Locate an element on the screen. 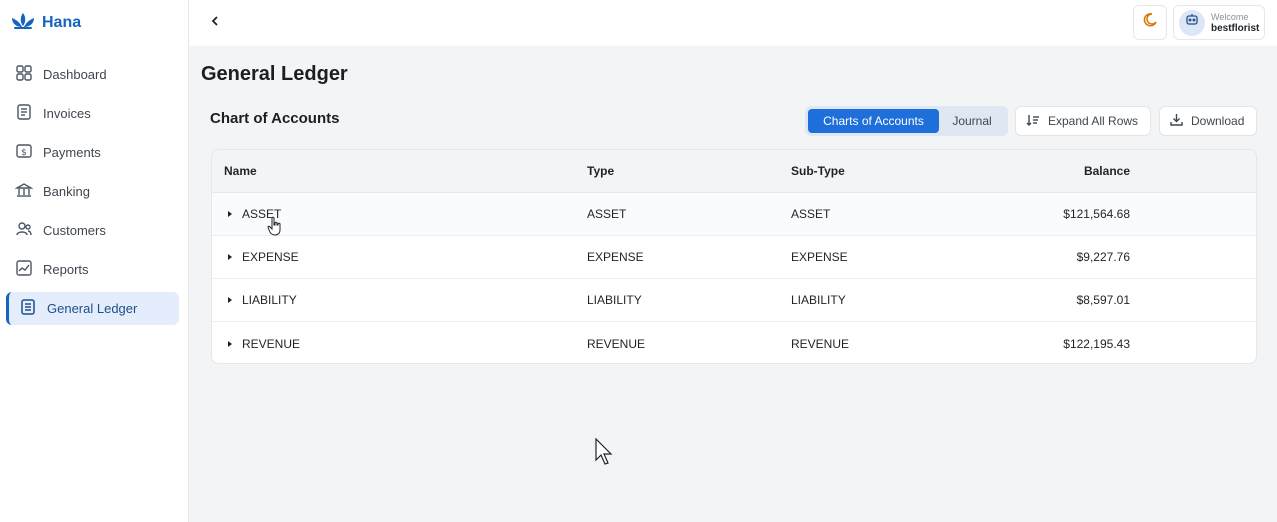  robot-icon is located at coordinates (1192, 22).